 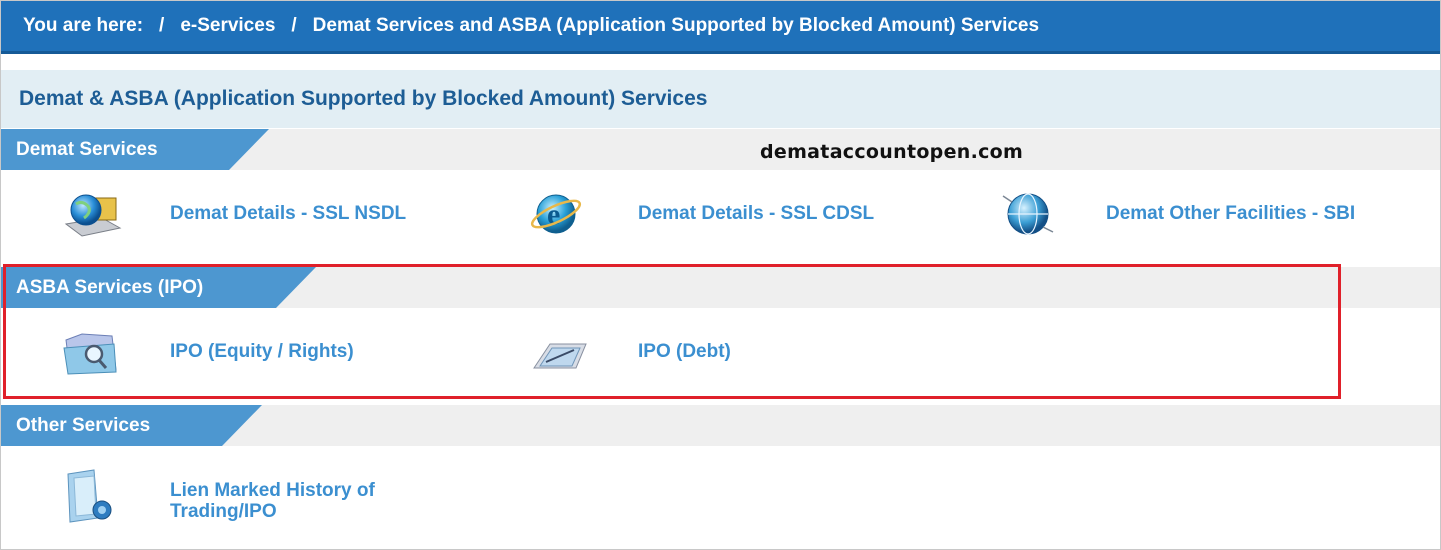 I want to click on document-history-icon, so click(x=89, y=496).